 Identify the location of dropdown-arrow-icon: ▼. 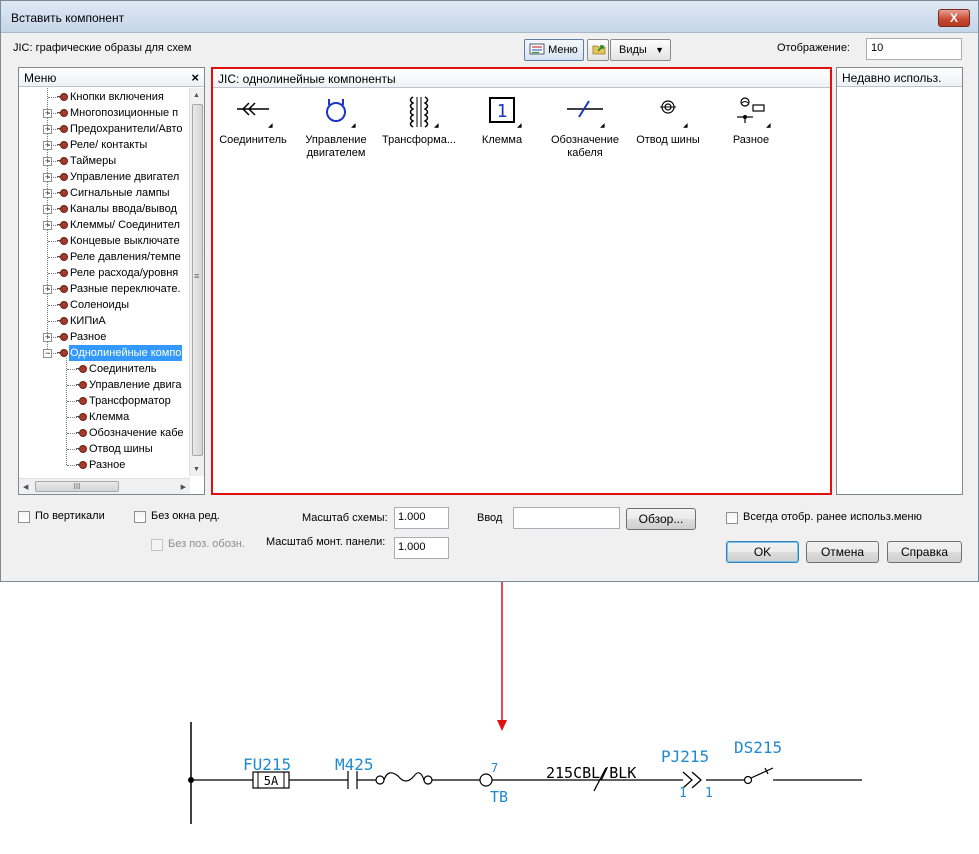
(659, 50).